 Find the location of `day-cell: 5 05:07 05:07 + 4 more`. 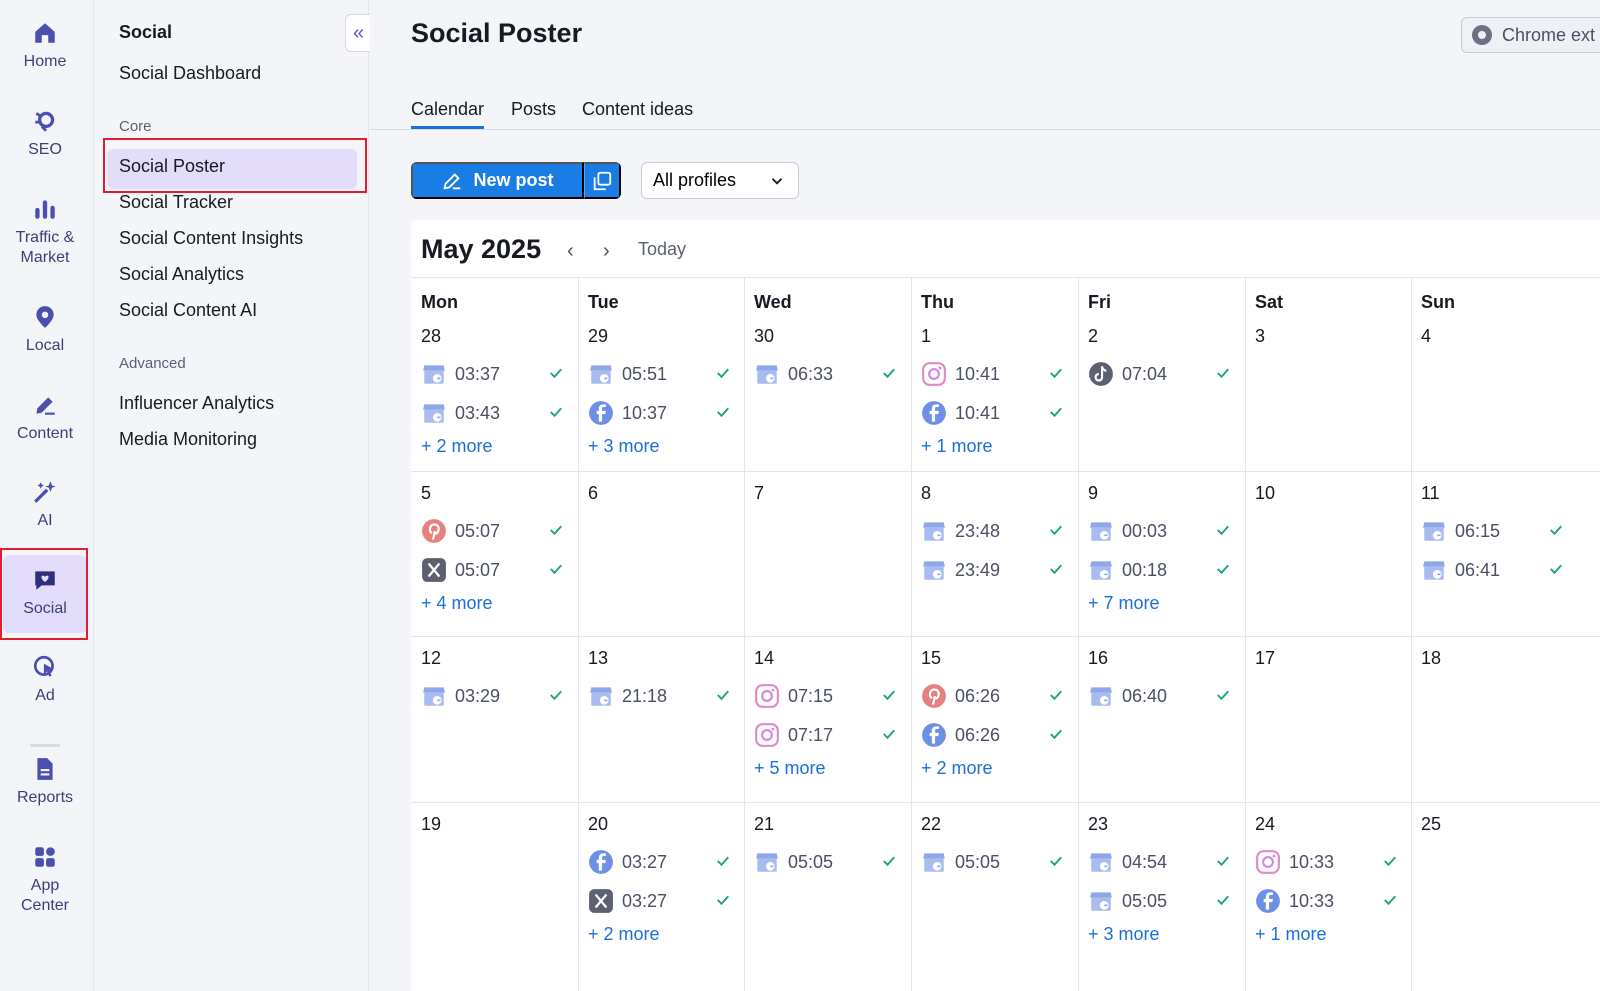

day-cell: 5 05:07 05:07 + 4 more is located at coordinates (496, 553).